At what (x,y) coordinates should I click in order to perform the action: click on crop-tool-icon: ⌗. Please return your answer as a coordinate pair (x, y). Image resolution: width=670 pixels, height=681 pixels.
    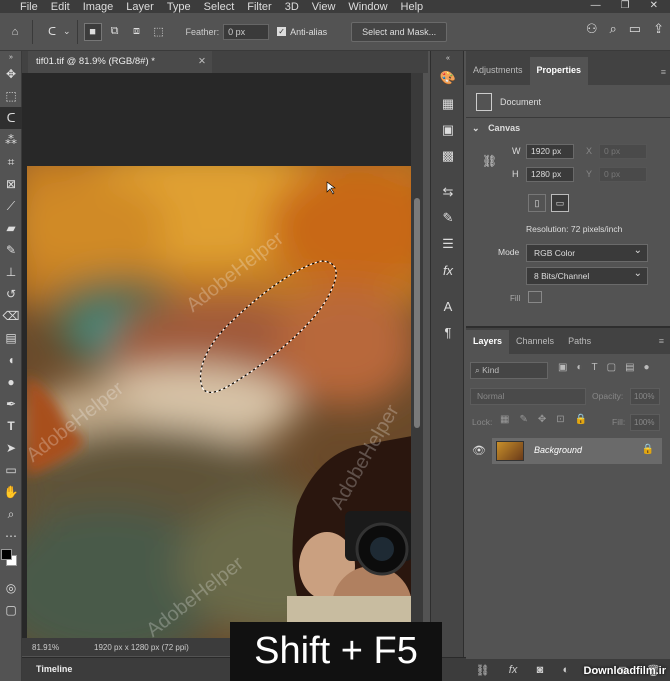
    Looking at the image, I should click on (11, 162).